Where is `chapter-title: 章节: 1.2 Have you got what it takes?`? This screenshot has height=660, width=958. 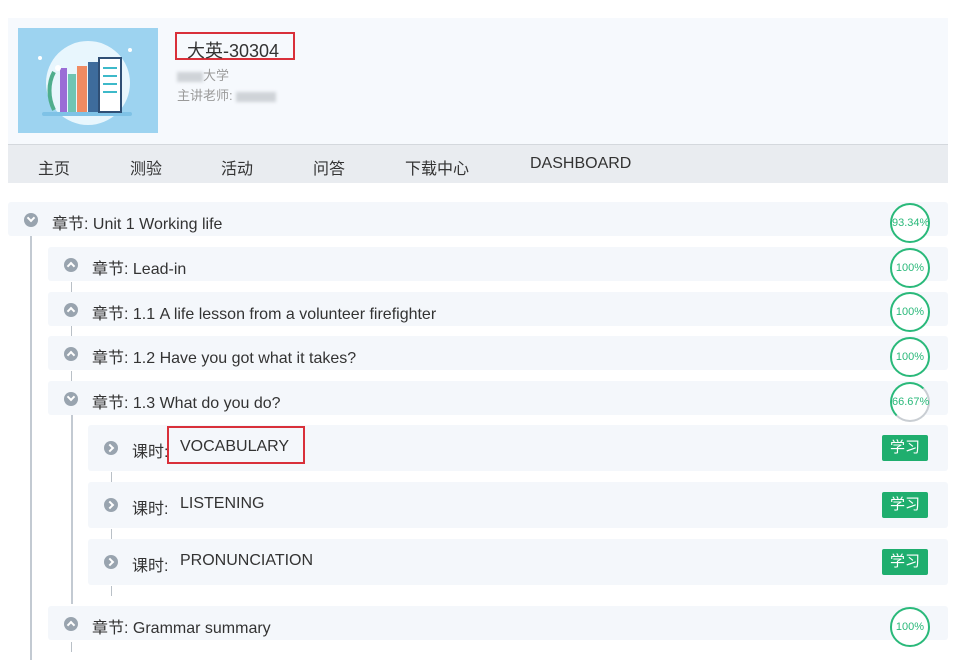 chapter-title: 章节: 1.2 Have you got what it takes? is located at coordinates (224, 356).